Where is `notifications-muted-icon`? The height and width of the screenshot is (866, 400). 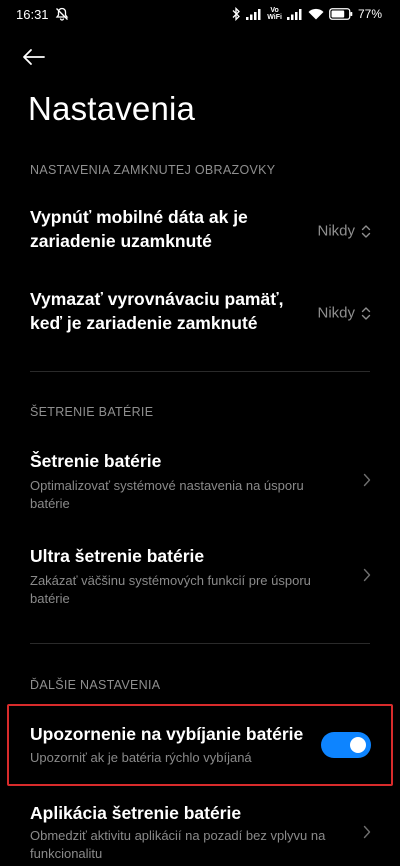 notifications-muted-icon is located at coordinates (62, 14).